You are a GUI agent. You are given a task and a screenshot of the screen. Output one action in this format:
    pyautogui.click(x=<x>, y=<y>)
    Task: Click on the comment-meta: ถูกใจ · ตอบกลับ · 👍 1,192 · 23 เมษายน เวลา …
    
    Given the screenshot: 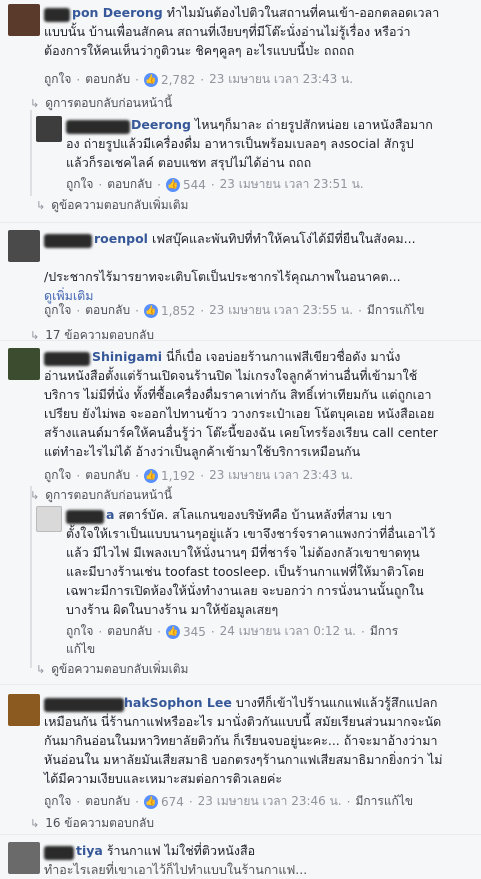 What is the action you would take?
    pyautogui.click(x=198, y=475)
    